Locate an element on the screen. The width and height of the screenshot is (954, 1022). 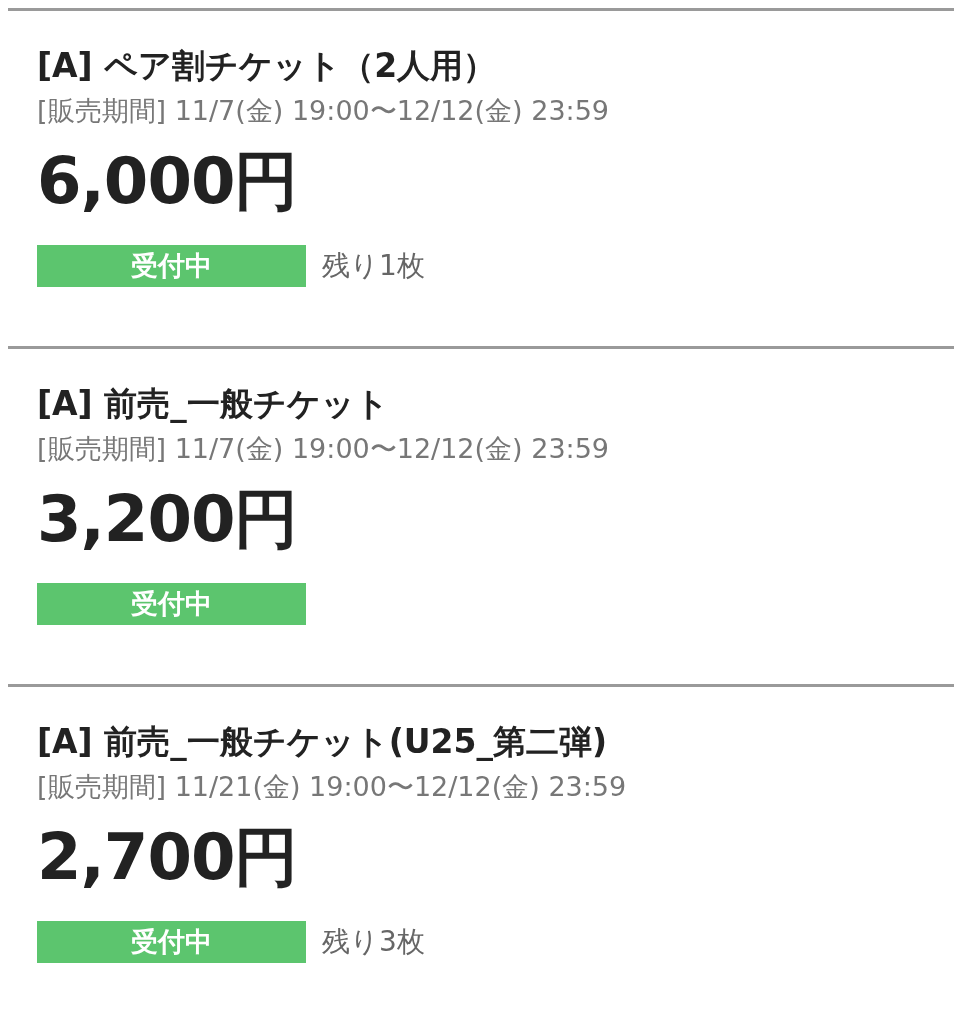
ticket-price: 6,000円 is located at coordinates (168, 181).